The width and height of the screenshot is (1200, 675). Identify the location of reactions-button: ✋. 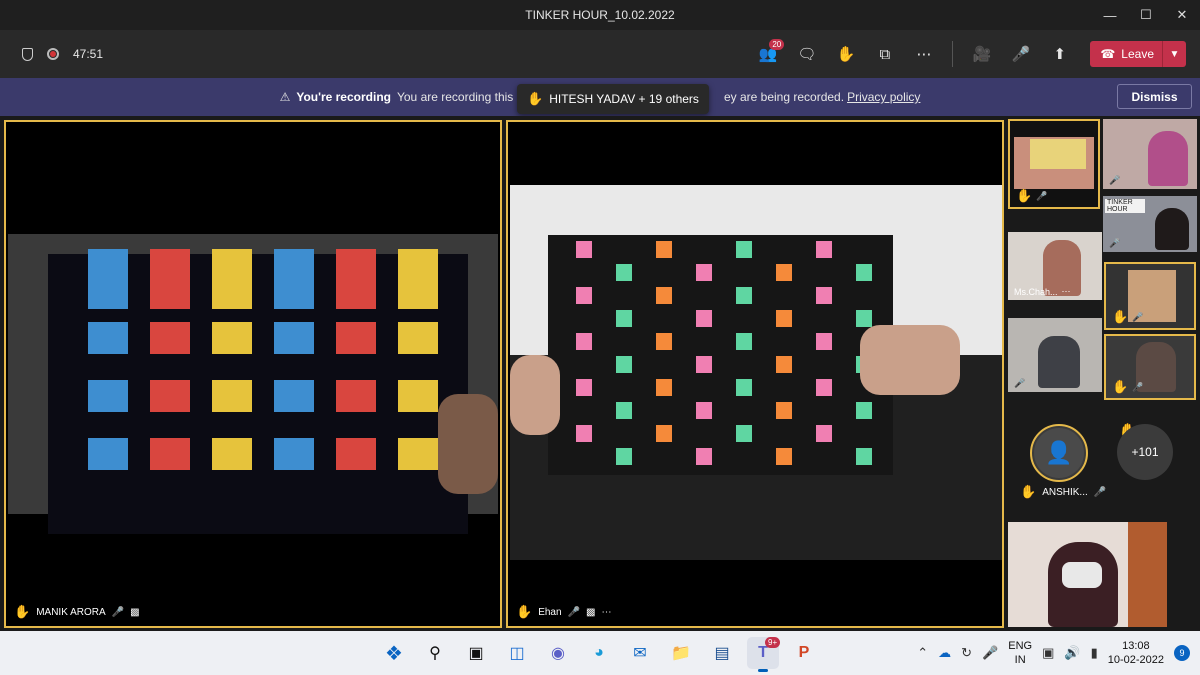
(845, 54).